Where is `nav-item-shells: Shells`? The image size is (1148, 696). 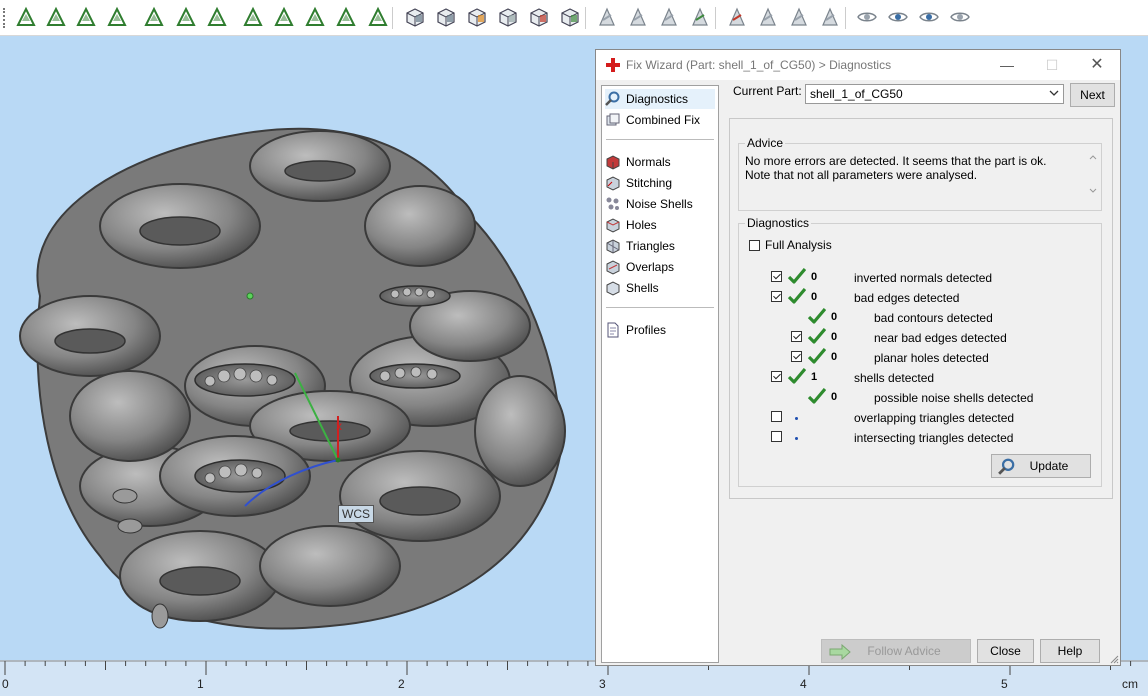
nav-item-shells: Shells is located at coordinates (660, 288).